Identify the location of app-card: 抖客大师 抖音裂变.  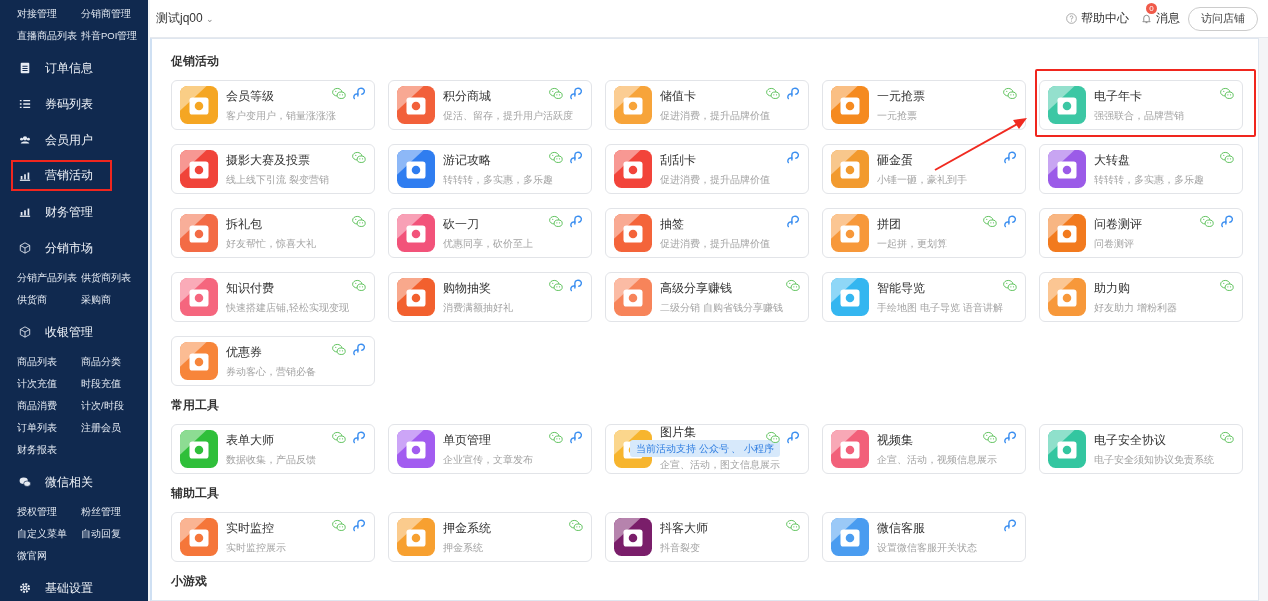
(707, 537).